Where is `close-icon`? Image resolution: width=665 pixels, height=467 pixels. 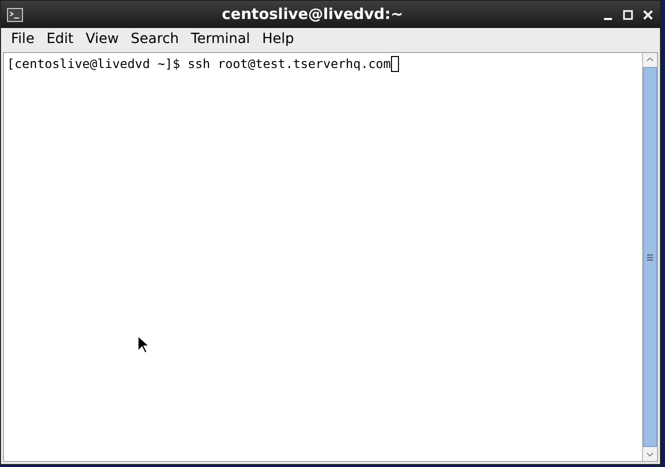 close-icon is located at coordinates (648, 14).